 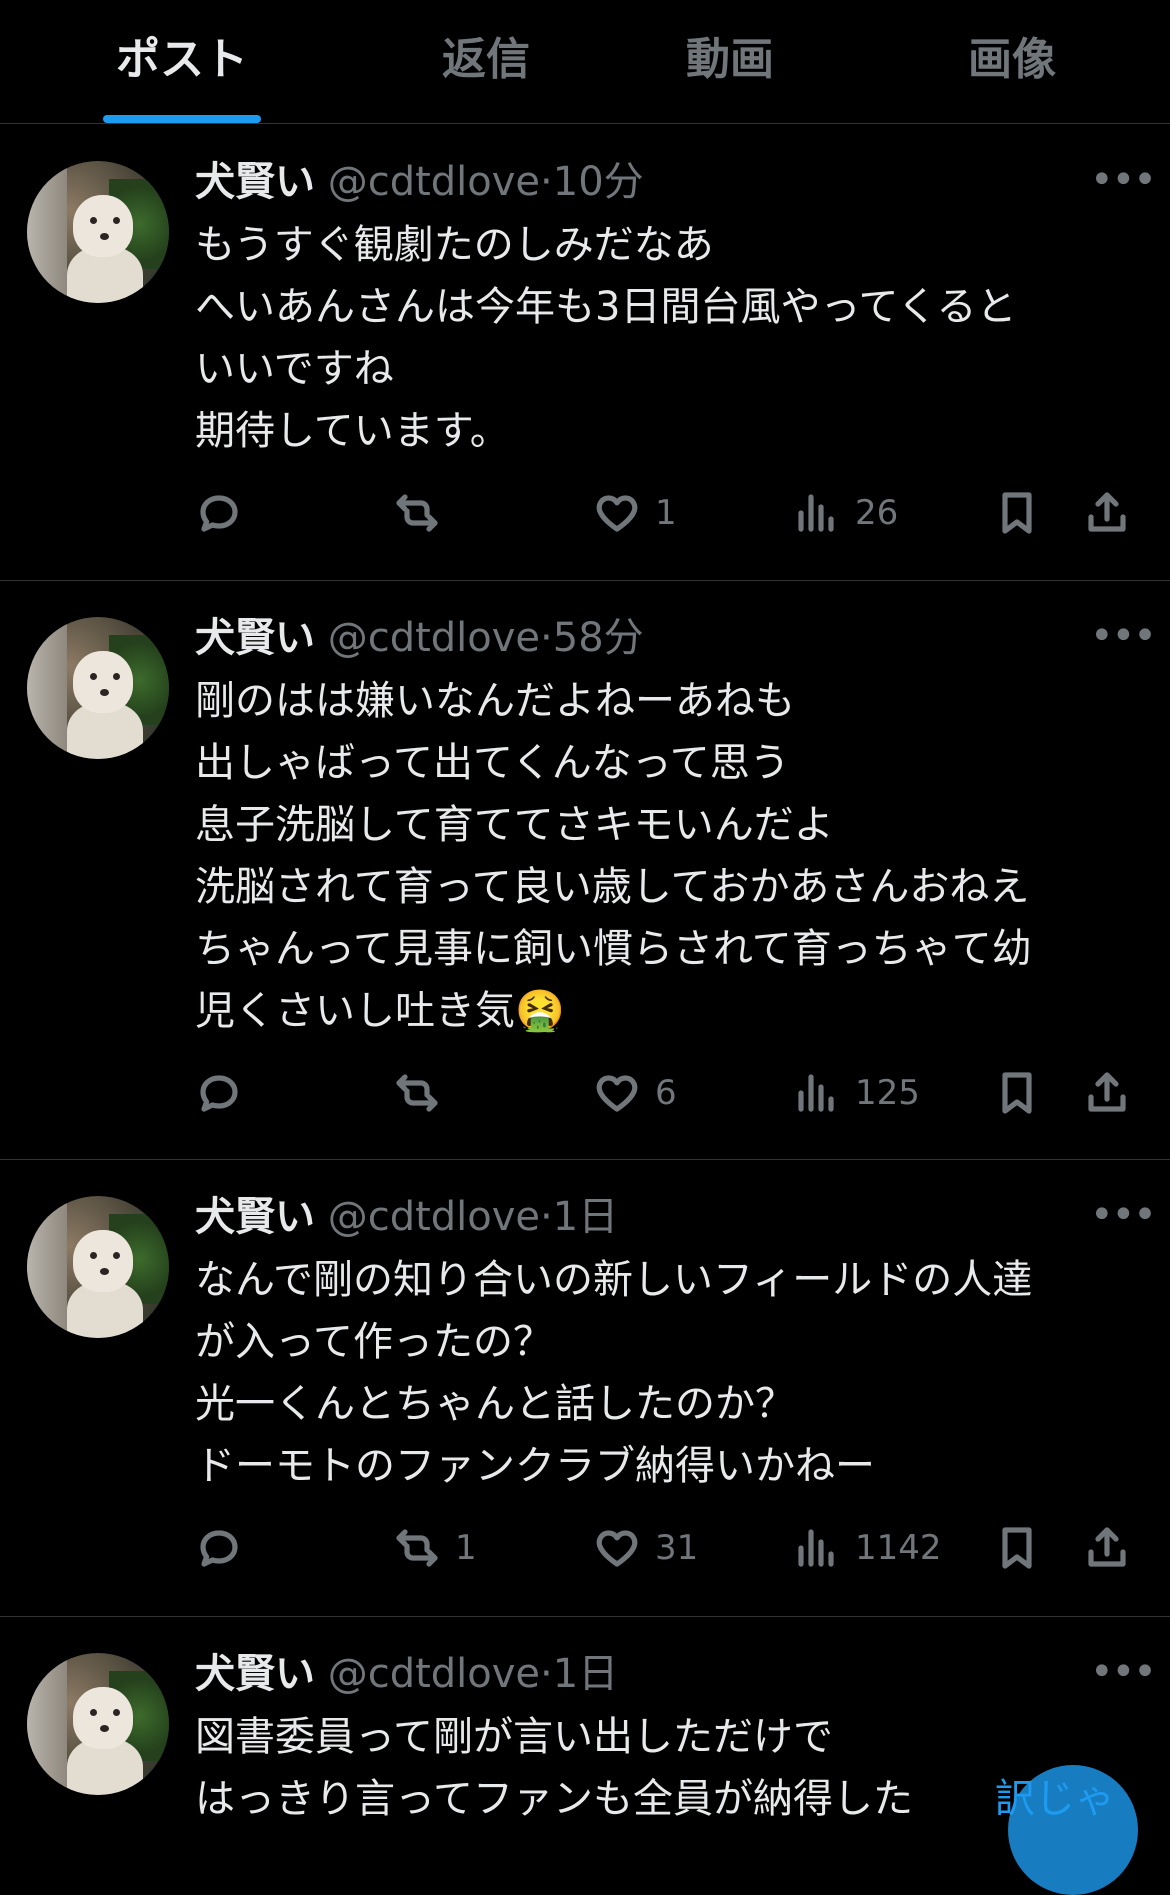 I want to click on like-count: 31, so click(x=677, y=1548).